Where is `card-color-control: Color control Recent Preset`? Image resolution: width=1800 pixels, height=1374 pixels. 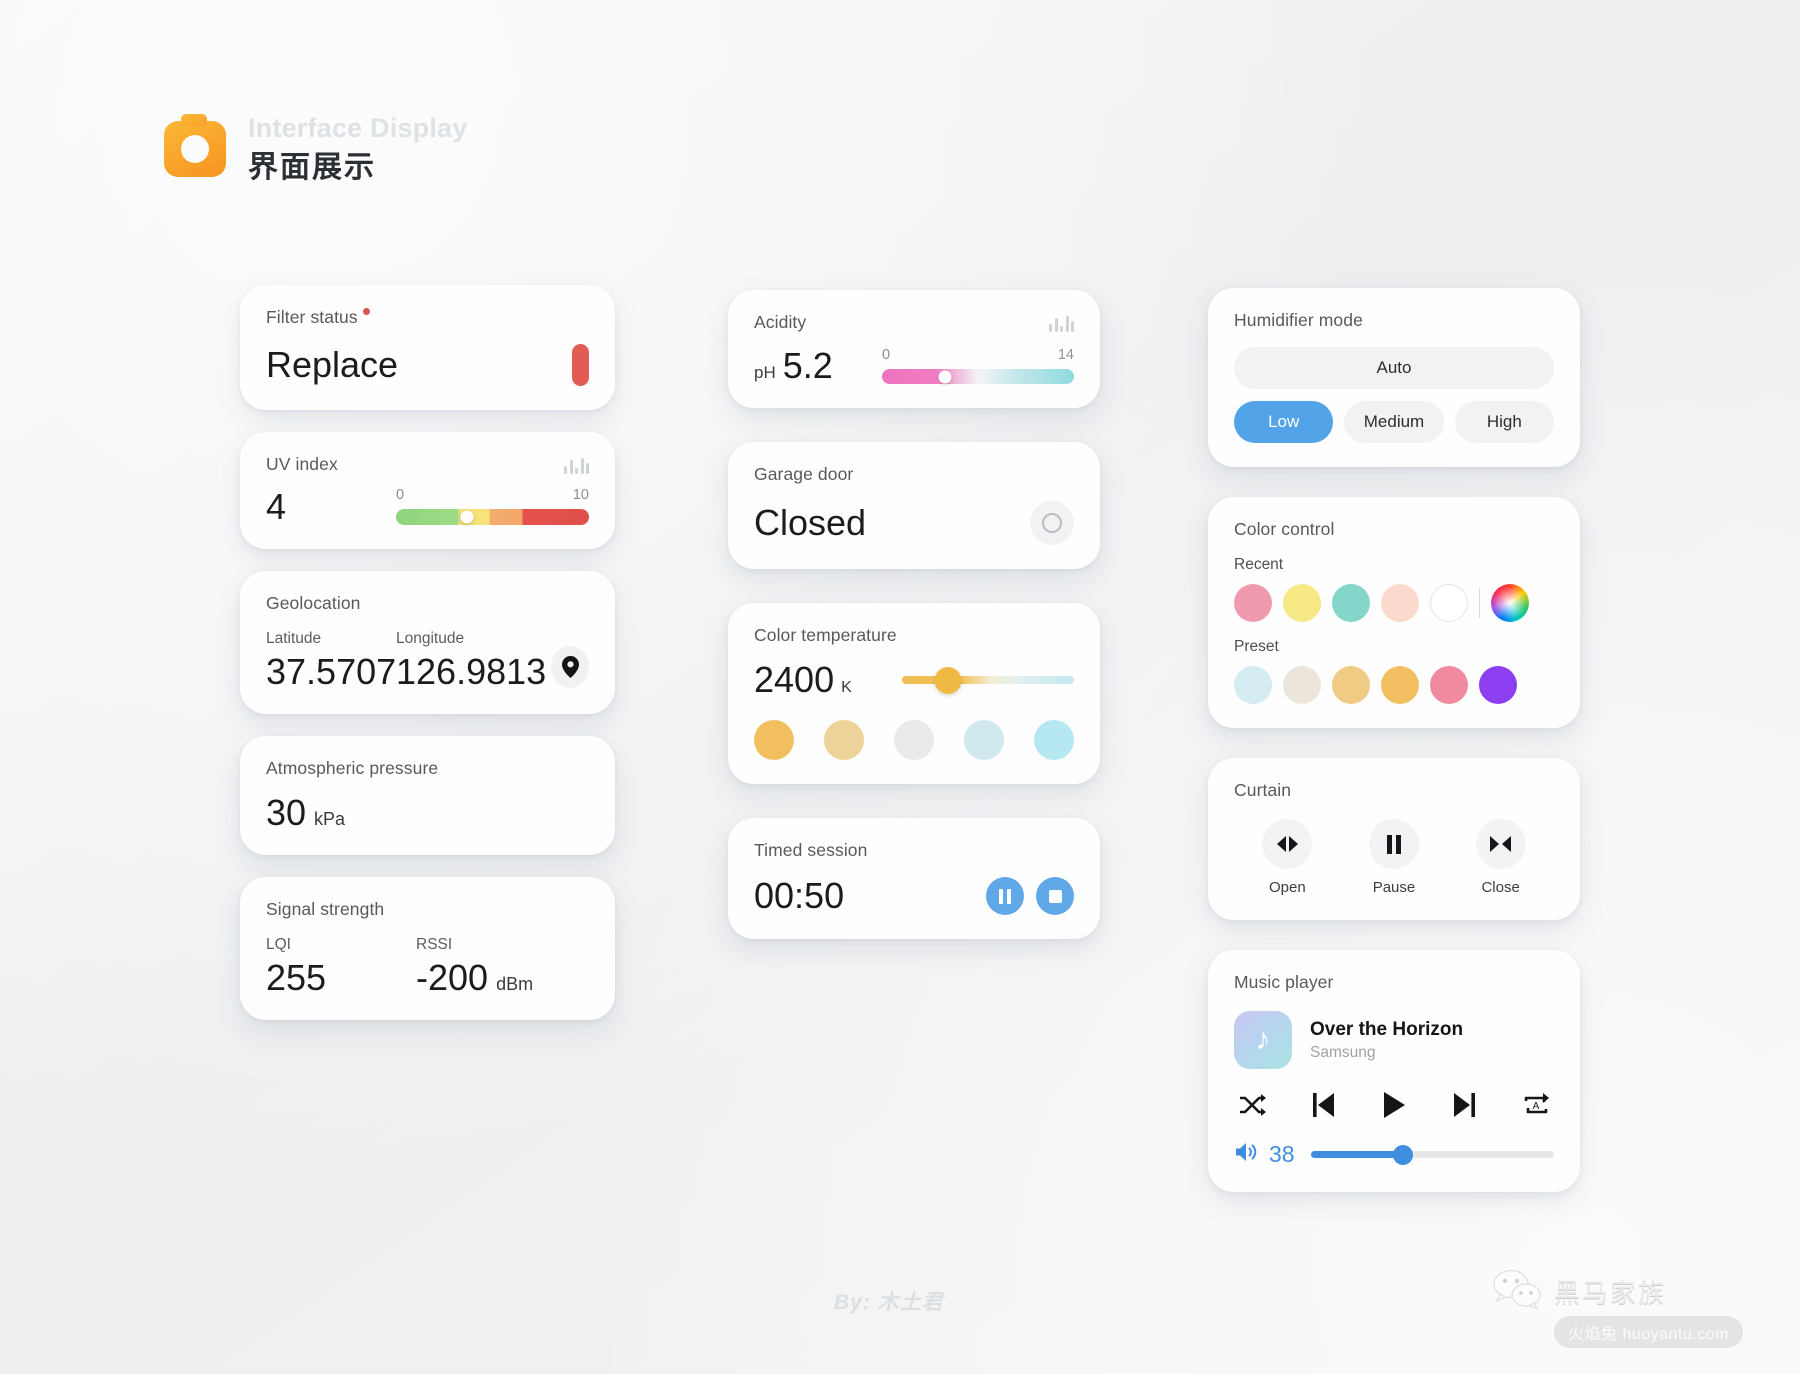
card-color-control: Color control Recent Preset is located at coordinates (1394, 612).